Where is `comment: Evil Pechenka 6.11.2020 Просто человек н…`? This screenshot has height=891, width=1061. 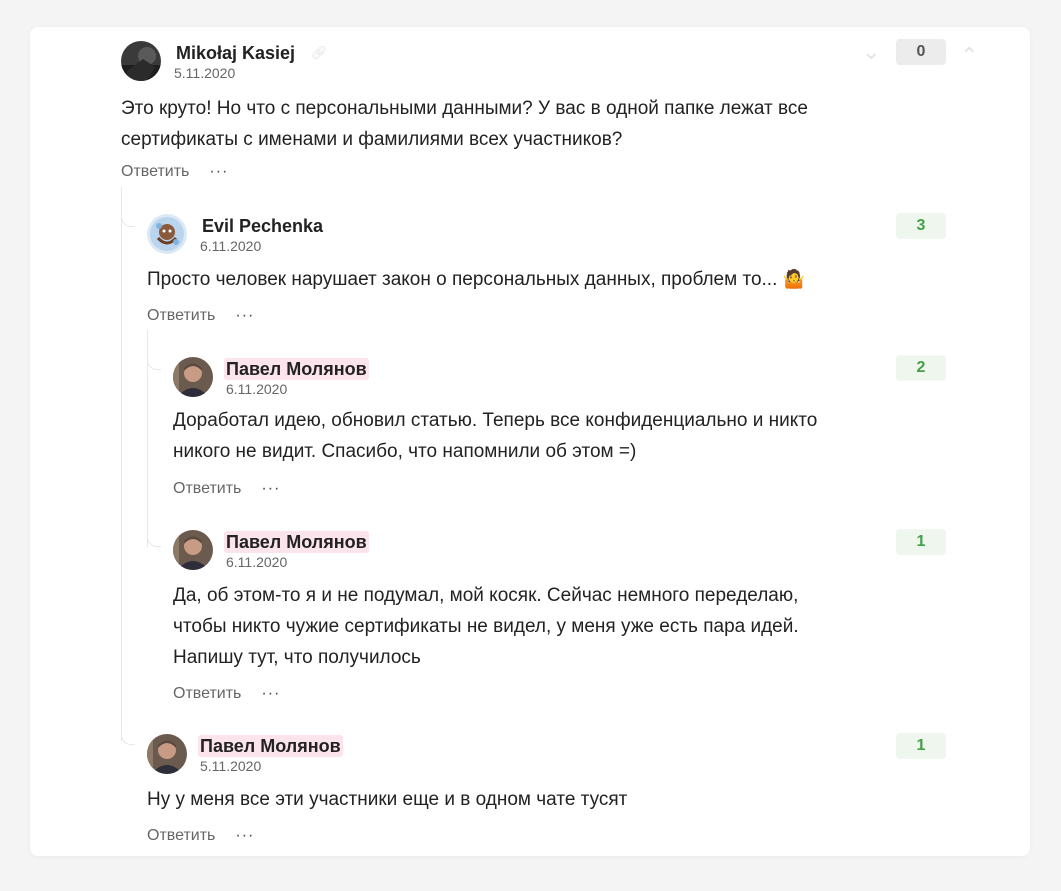 comment: Evil Pechenka 6.11.2020 Просто человек н… is located at coordinates (549, 269).